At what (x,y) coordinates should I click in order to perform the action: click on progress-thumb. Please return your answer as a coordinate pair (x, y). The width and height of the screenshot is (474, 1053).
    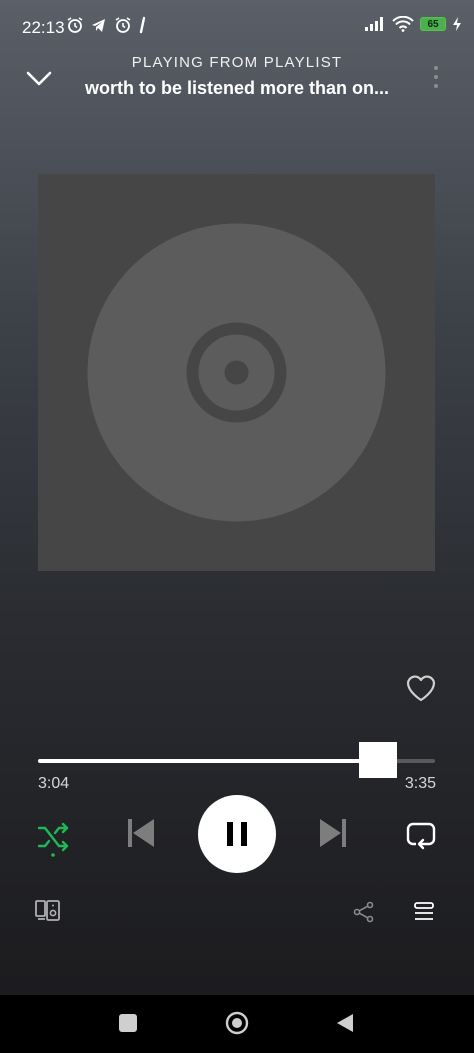
    Looking at the image, I should click on (377, 760).